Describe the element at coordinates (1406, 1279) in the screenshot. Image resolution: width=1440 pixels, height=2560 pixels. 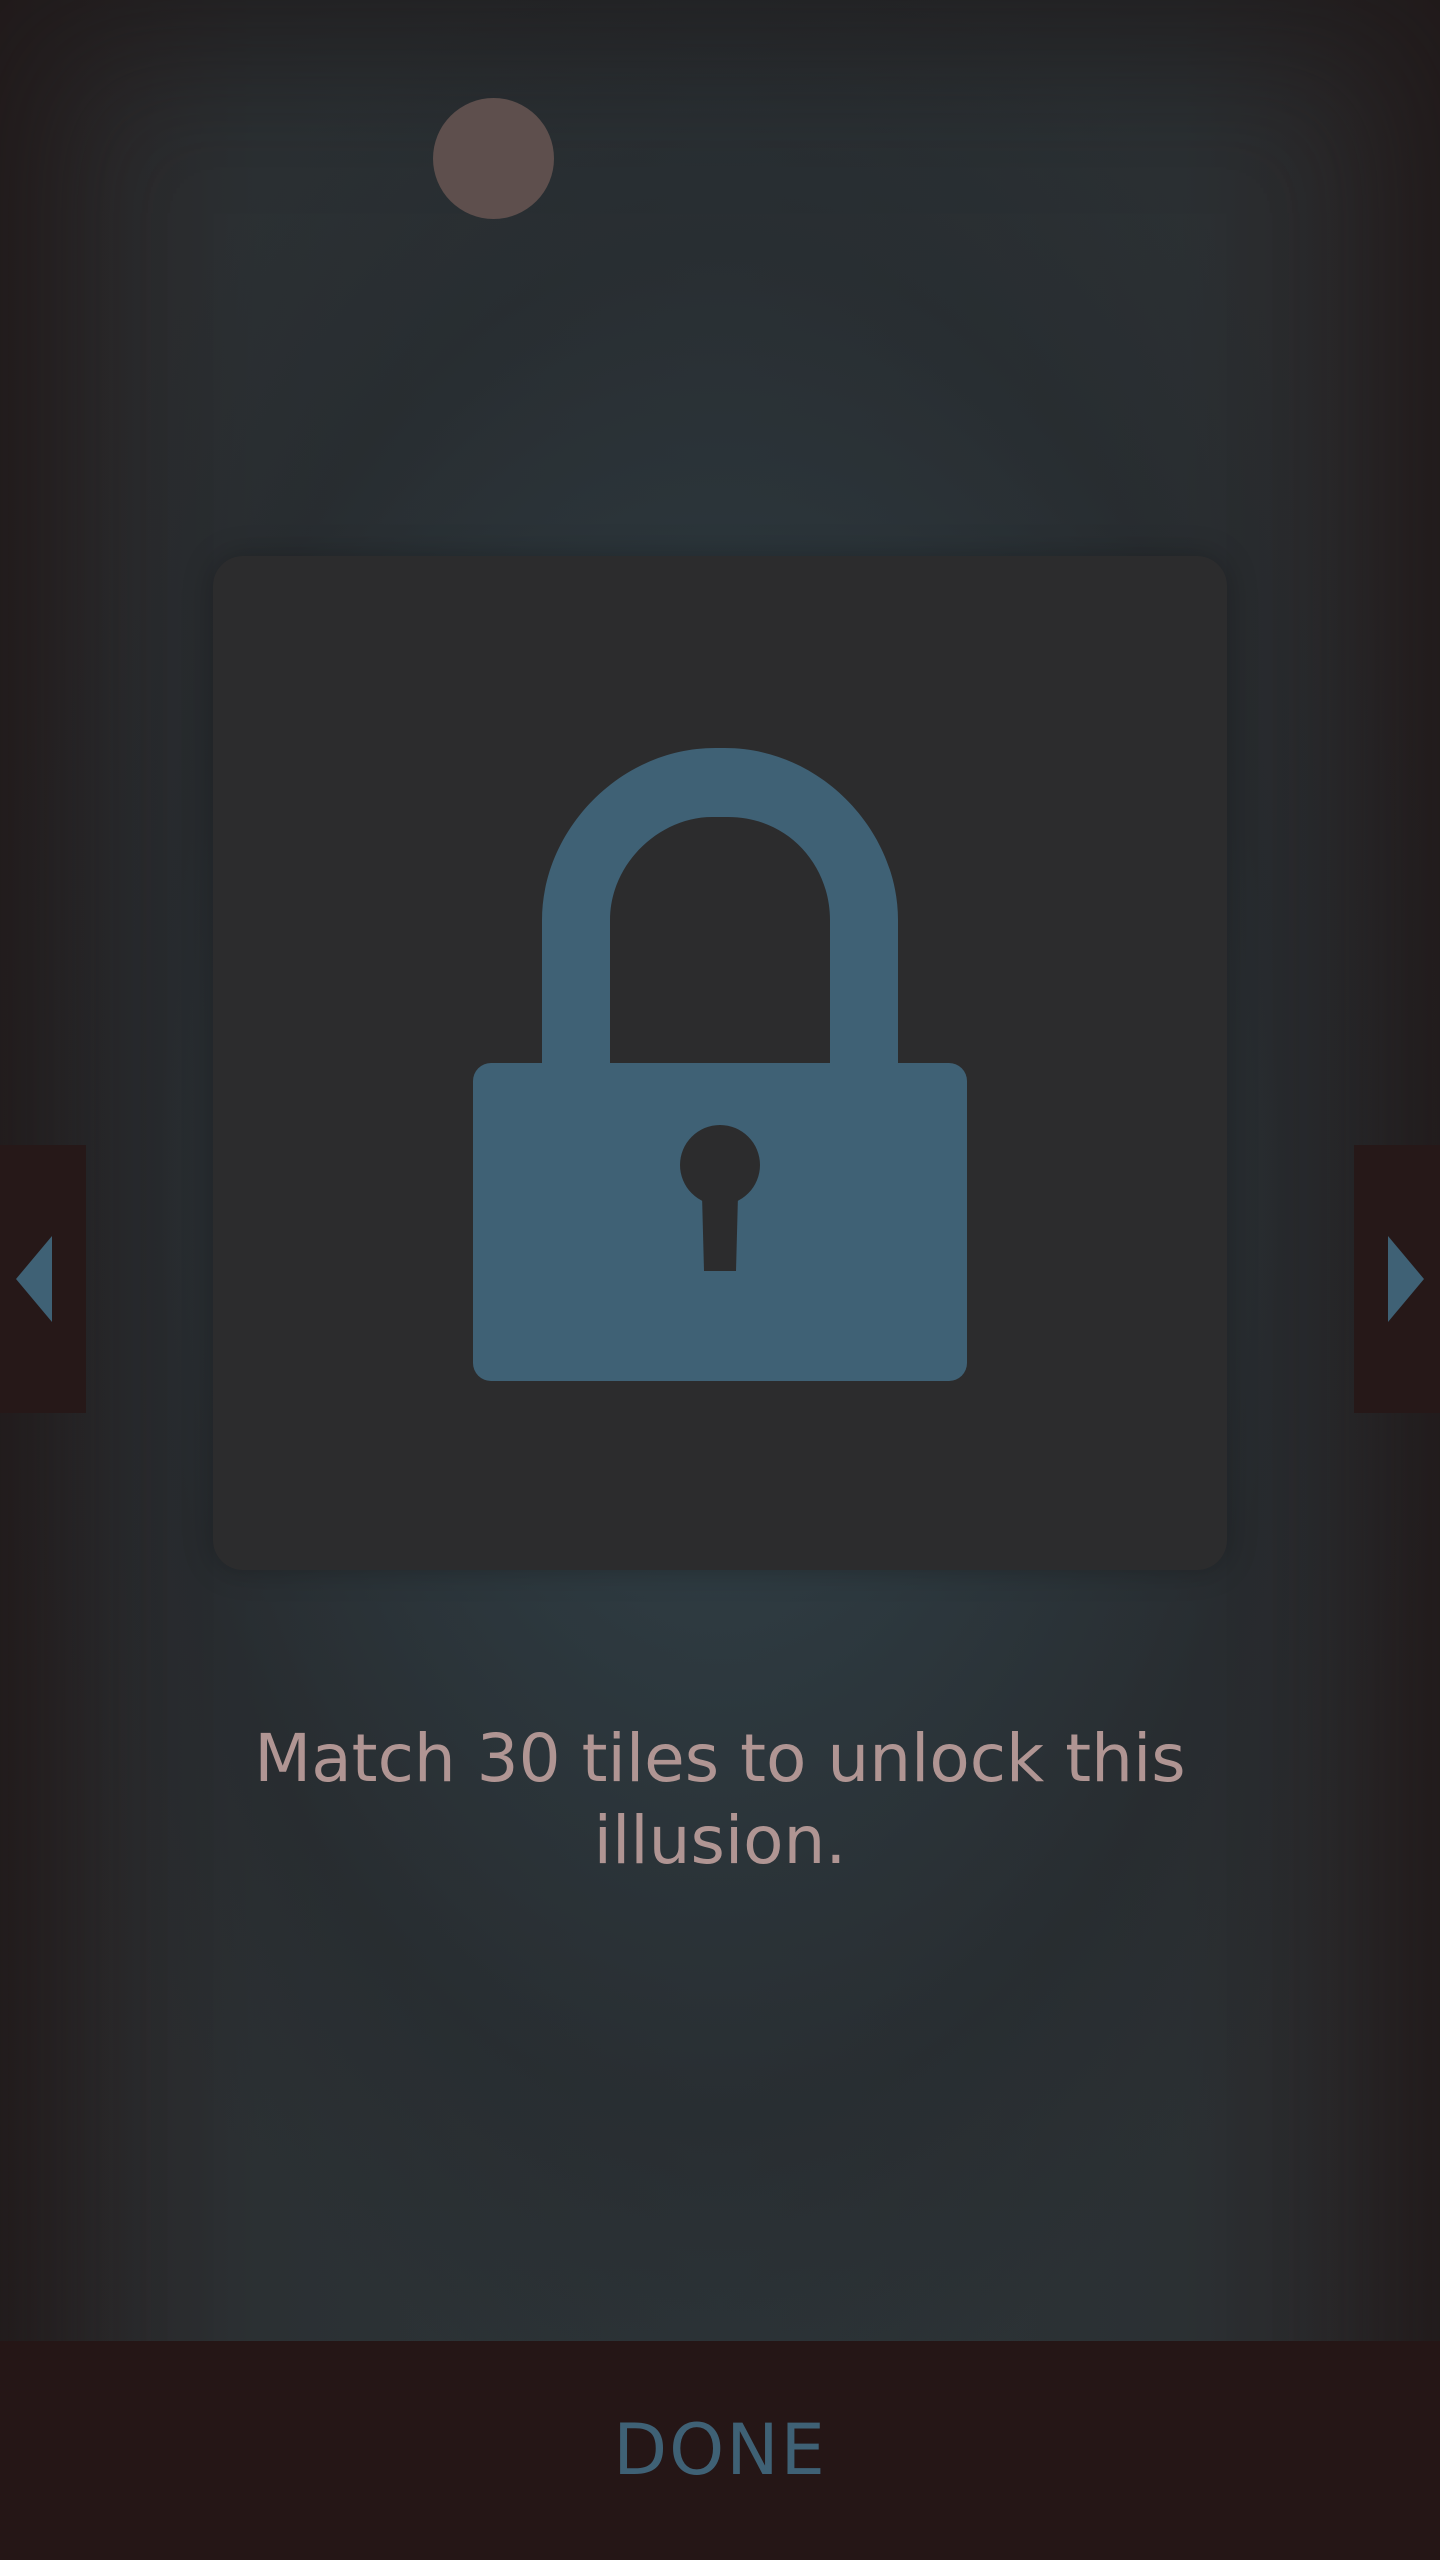
I see `chevron-right-icon` at that location.